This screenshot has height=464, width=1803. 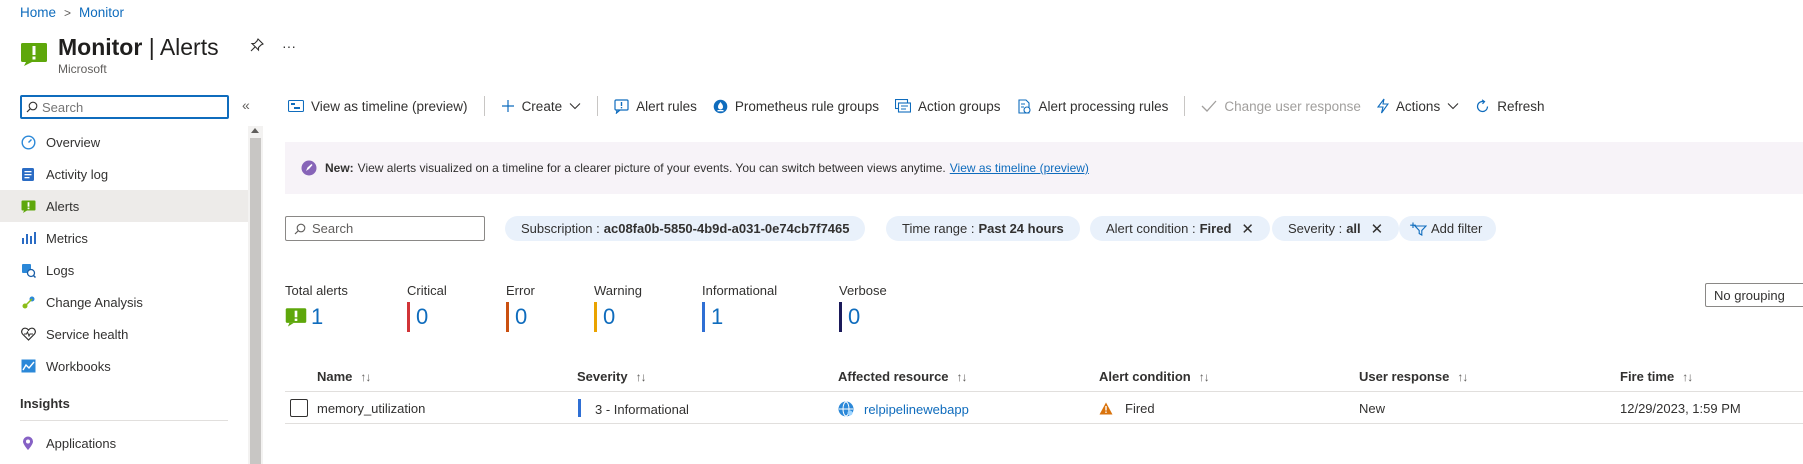 What do you see at coordinates (903, 376) in the screenshot?
I see `column-header-affected-resource: Affected resource ↑↓` at bounding box center [903, 376].